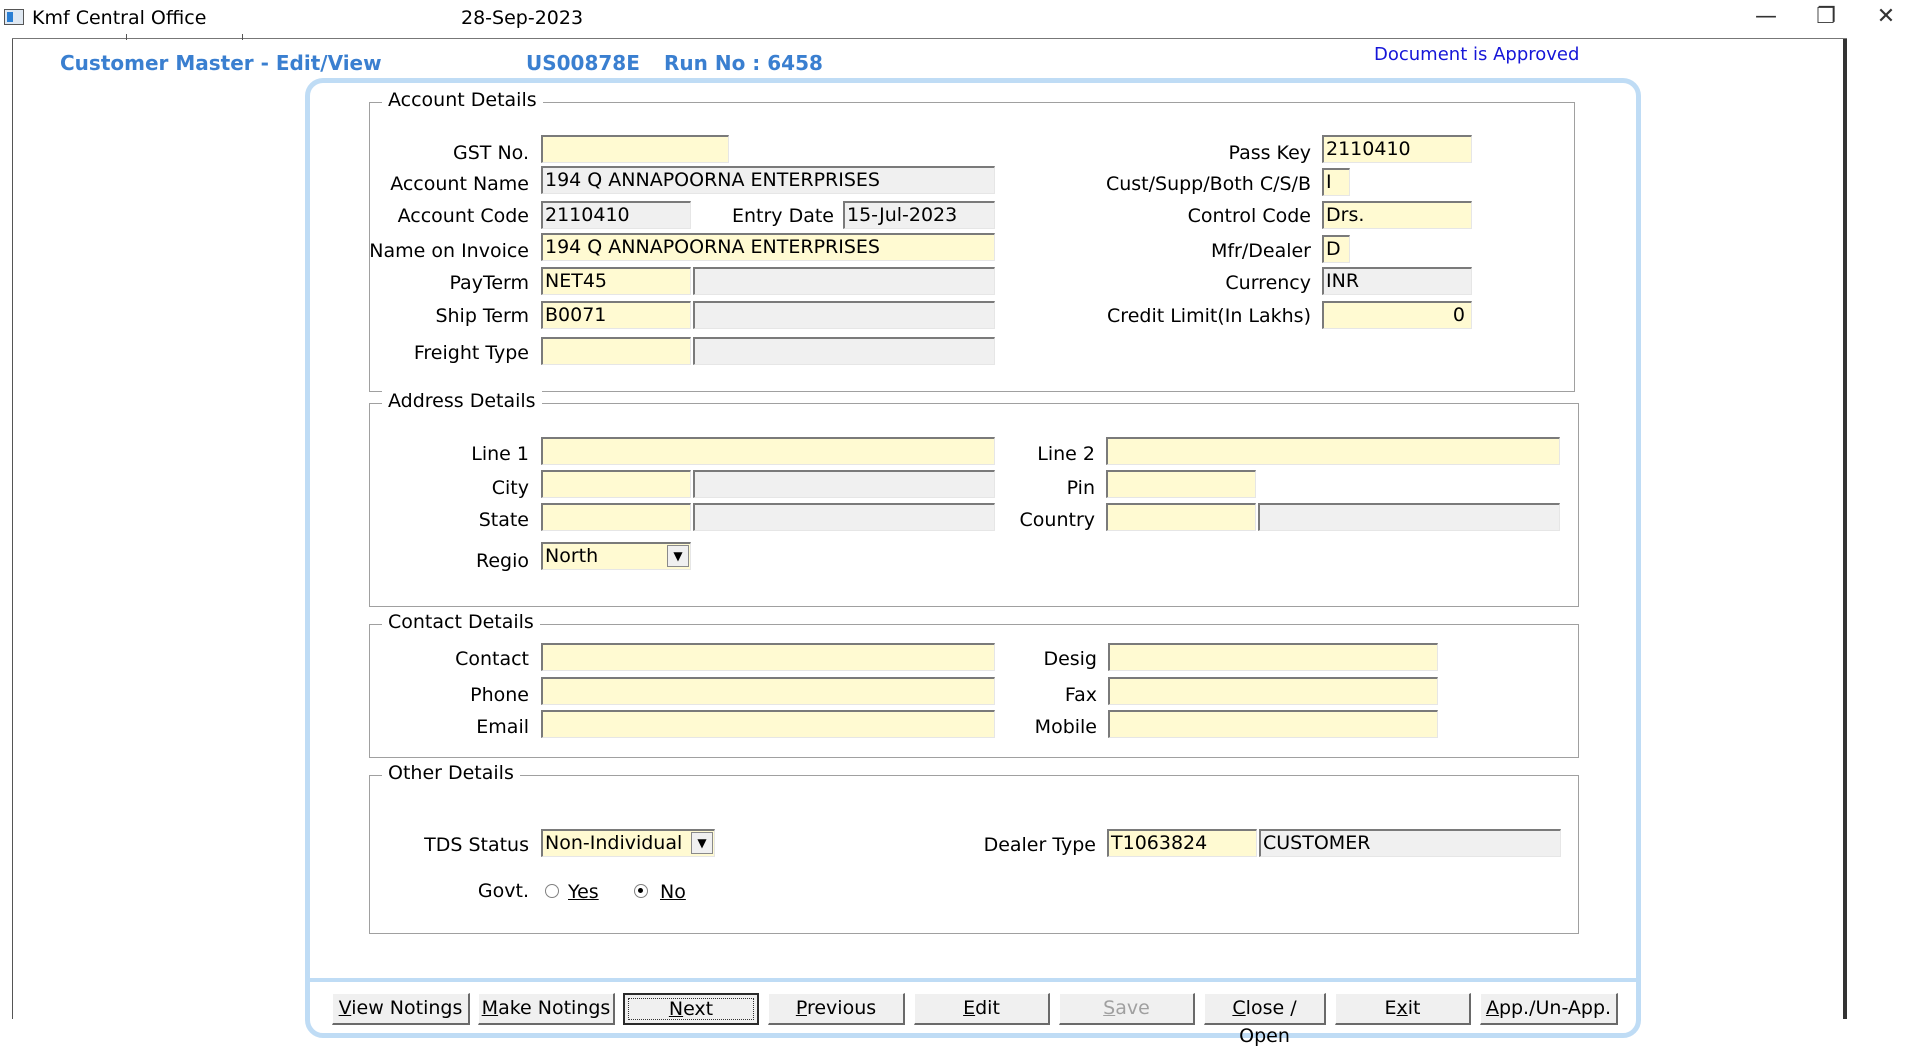  I want to click on entry-date-input: 15-Jul-2023, so click(919, 215).